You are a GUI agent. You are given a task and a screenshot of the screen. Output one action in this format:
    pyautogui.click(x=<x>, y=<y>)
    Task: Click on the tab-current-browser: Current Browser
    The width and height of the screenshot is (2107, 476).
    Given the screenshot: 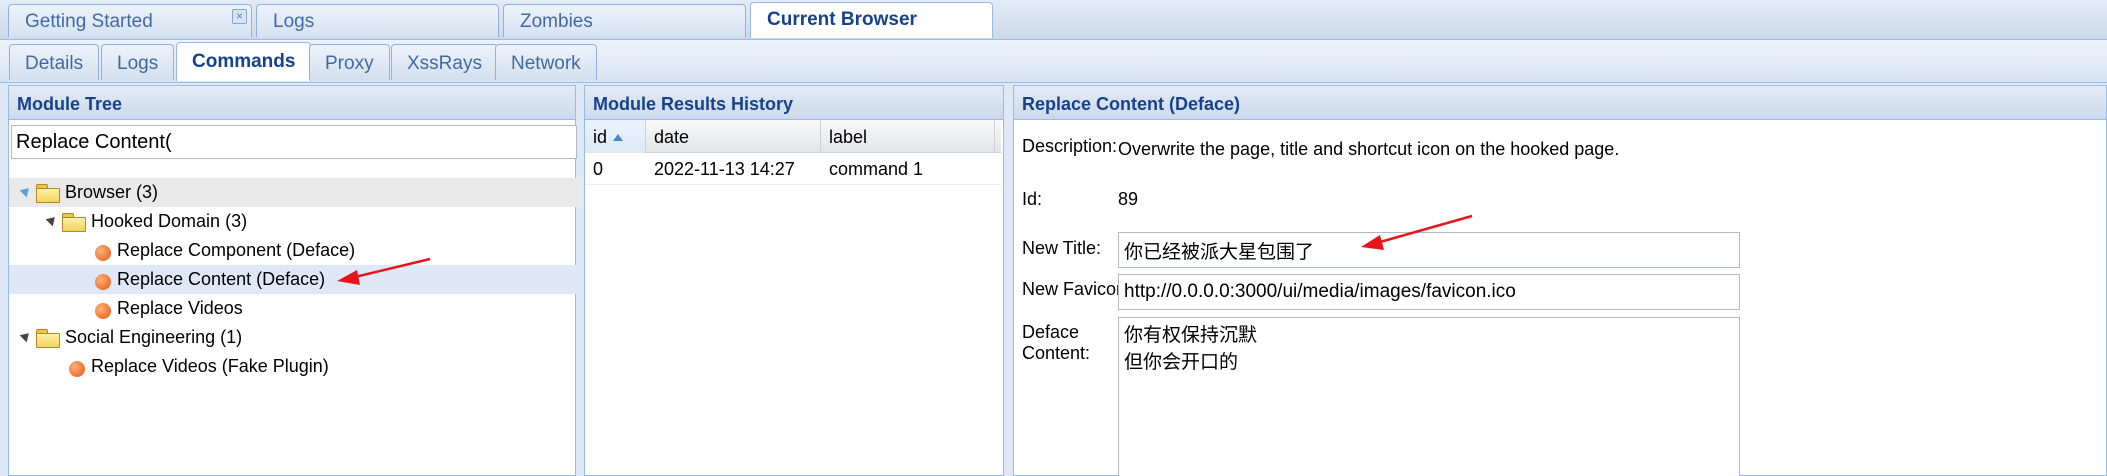 What is the action you would take?
    pyautogui.click(x=871, y=20)
    